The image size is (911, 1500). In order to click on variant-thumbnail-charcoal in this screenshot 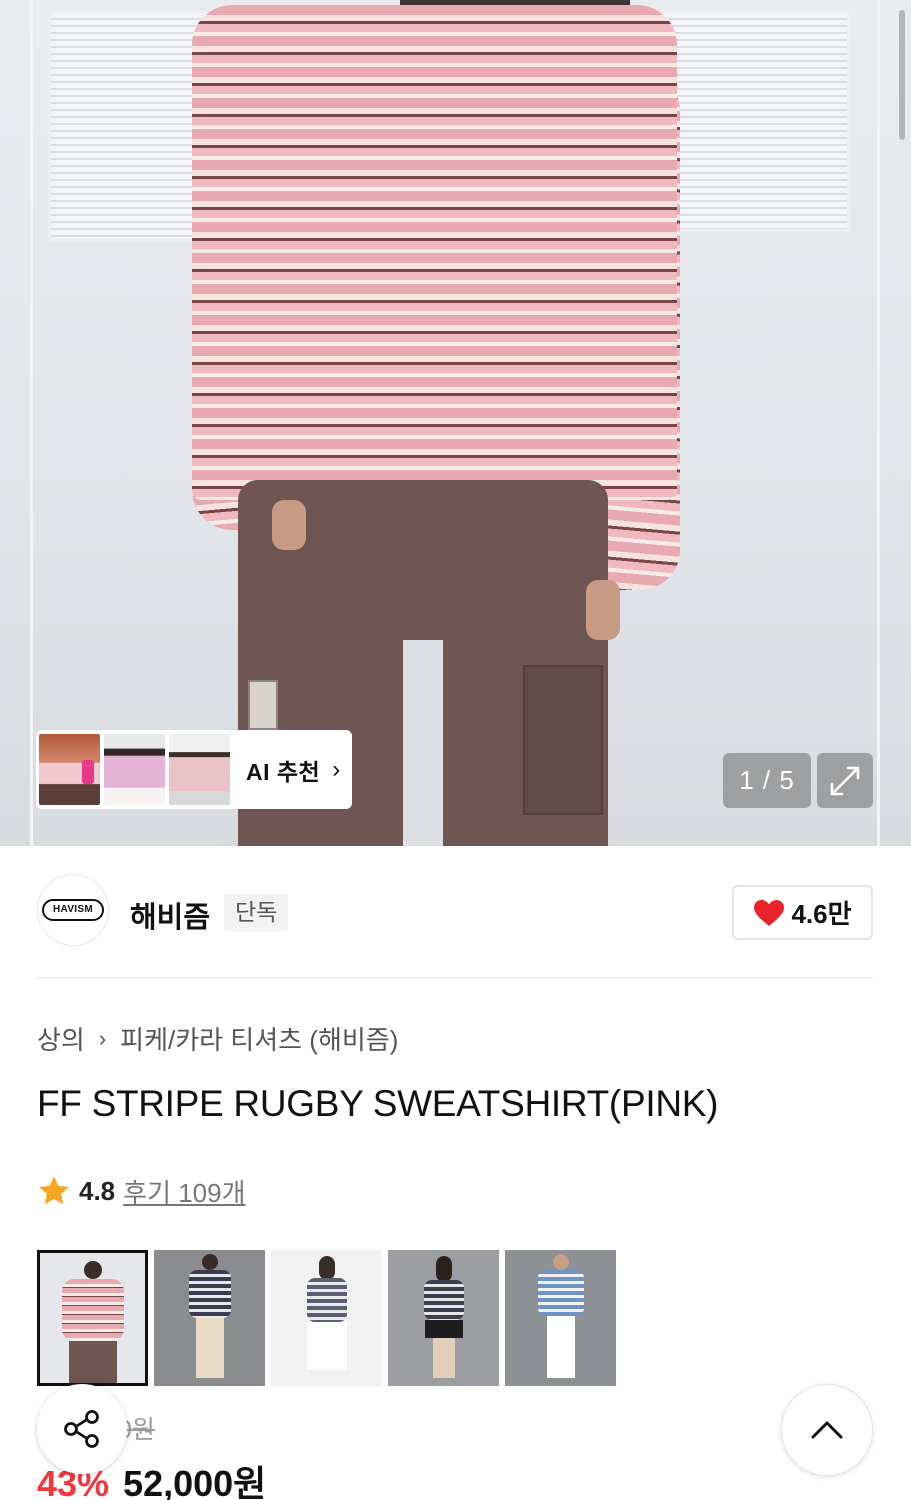, I will do `click(443, 1318)`.